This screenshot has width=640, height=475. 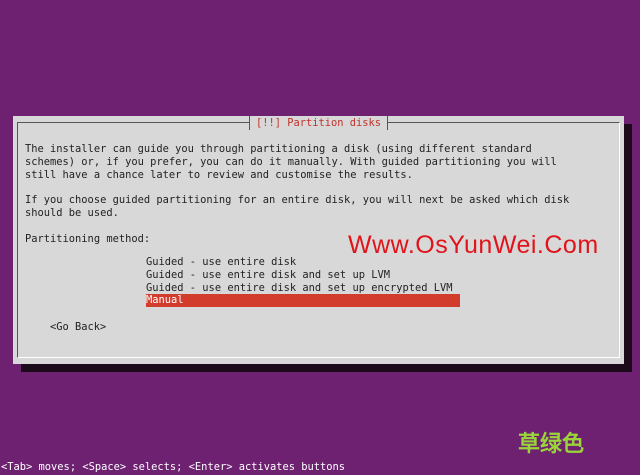 I want to click on go-back-button: <Go Back>, so click(x=78, y=327).